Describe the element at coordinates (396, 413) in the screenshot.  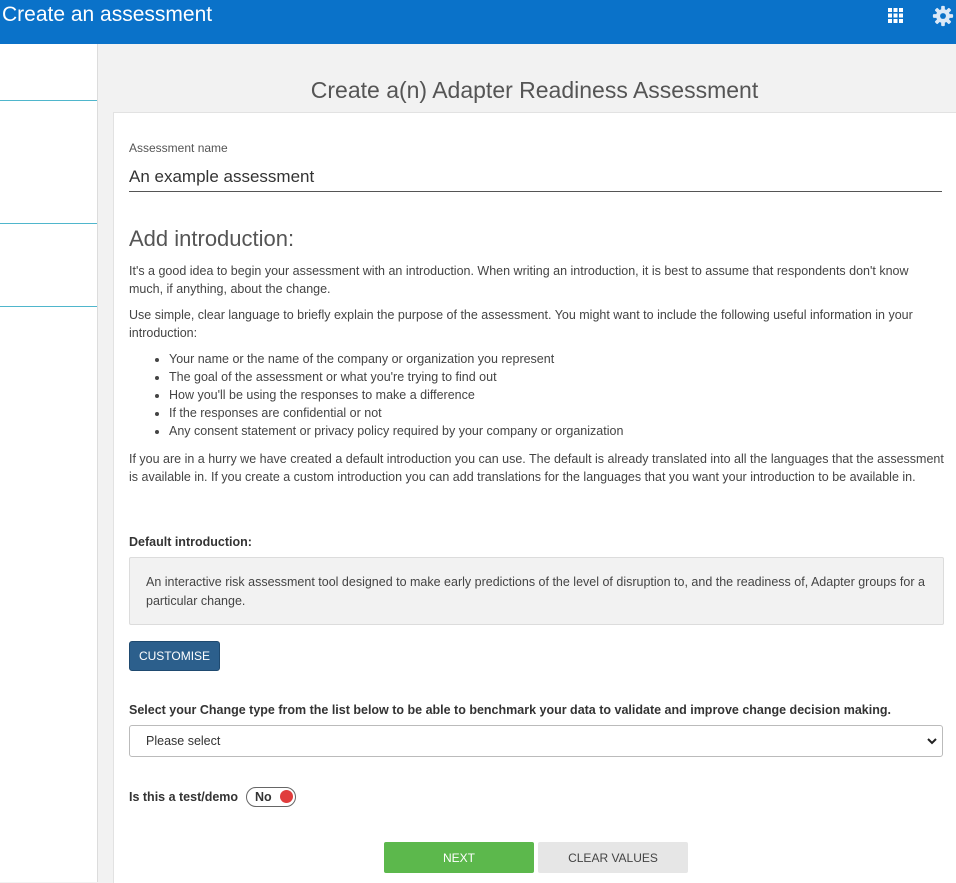
I see `list-item: If the responses are confidential or not` at that location.